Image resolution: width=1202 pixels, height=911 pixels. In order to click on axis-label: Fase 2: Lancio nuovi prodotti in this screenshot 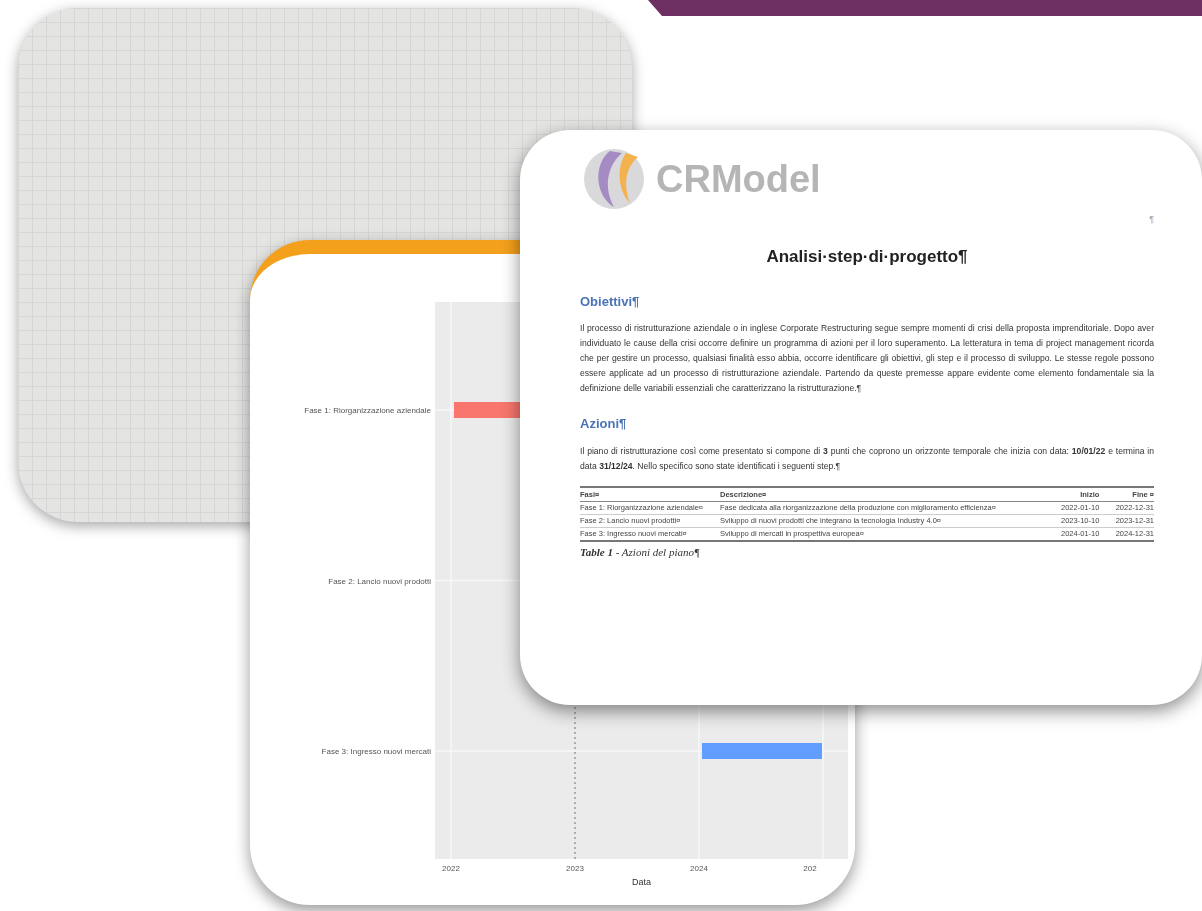, I will do `click(379, 581)`.